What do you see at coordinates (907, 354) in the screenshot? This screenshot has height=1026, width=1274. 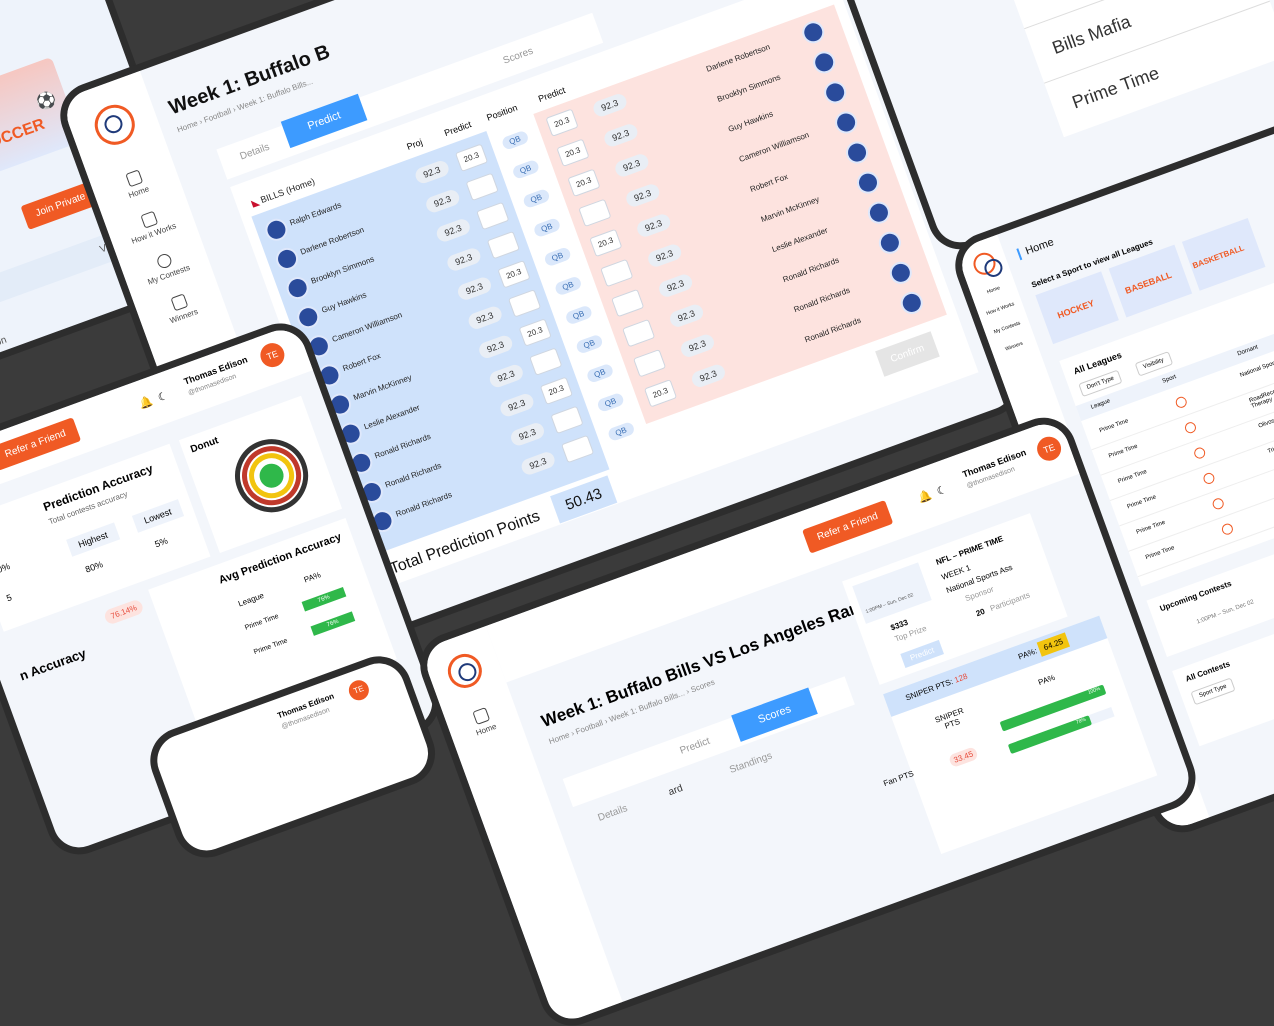 I see `confirm-button: Confirm` at bounding box center [907, 354].